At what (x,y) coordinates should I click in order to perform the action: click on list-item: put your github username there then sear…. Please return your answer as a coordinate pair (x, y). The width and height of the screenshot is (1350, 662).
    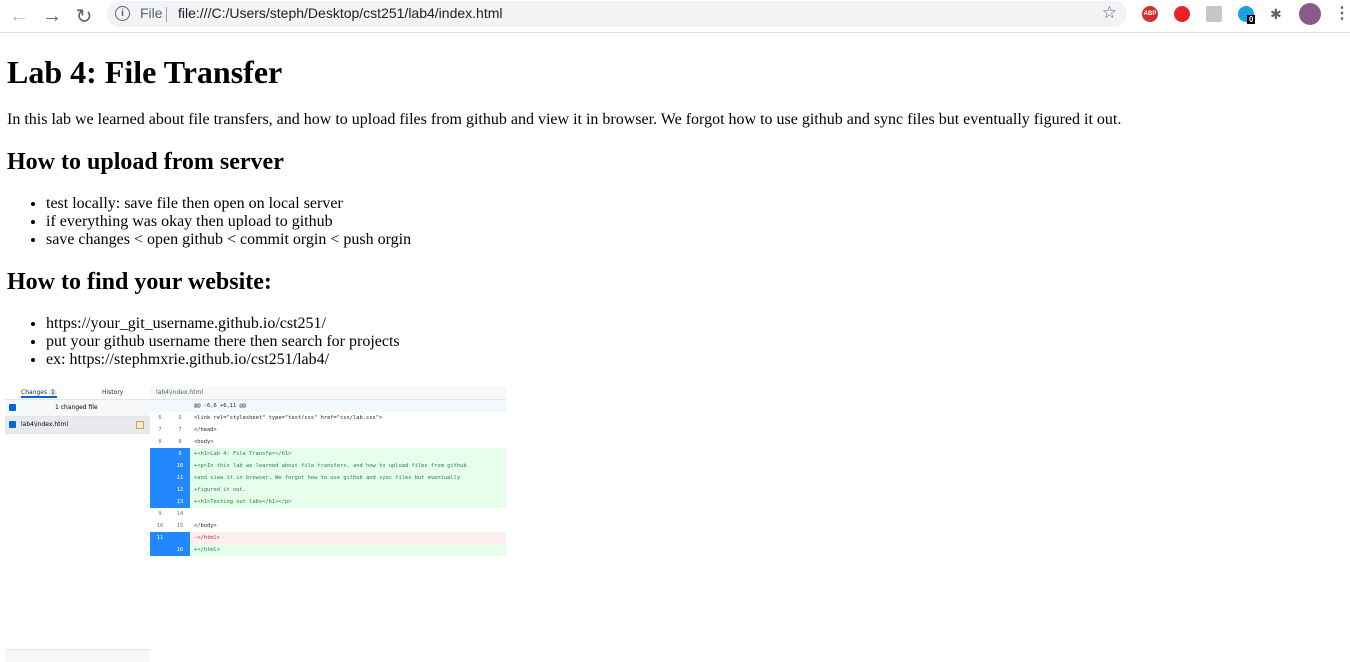
    Looking at the image, I should click on (691, 342).